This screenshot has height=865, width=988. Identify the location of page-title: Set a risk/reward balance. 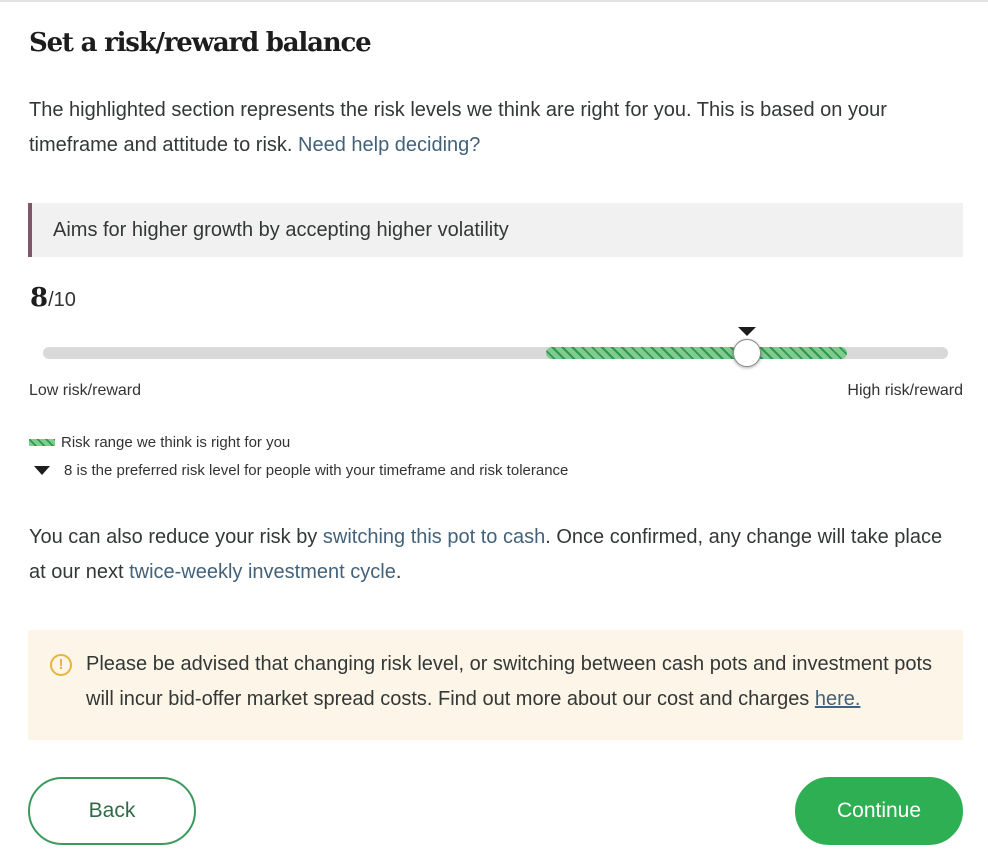
(200, 43).